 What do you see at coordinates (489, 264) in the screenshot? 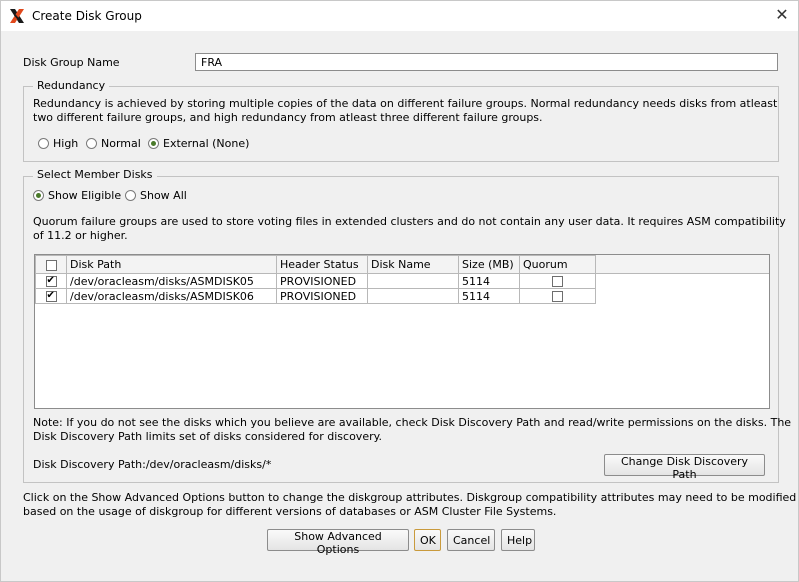
I see `column-header-size: Size (MB)` at bounding box center [489, 264].